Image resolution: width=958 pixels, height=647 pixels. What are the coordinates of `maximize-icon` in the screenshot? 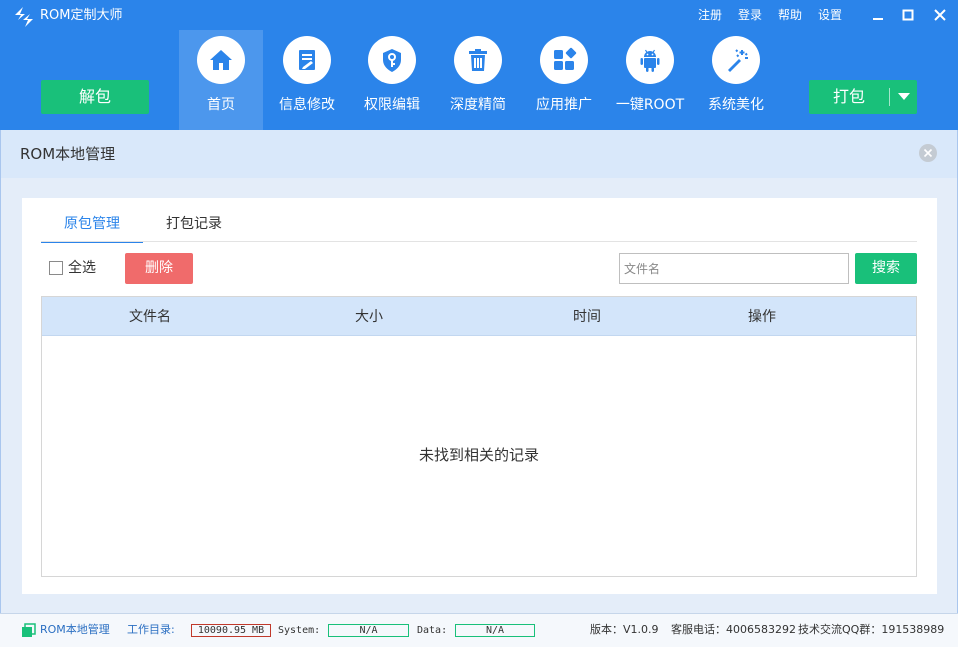 It's located at (908, 15).